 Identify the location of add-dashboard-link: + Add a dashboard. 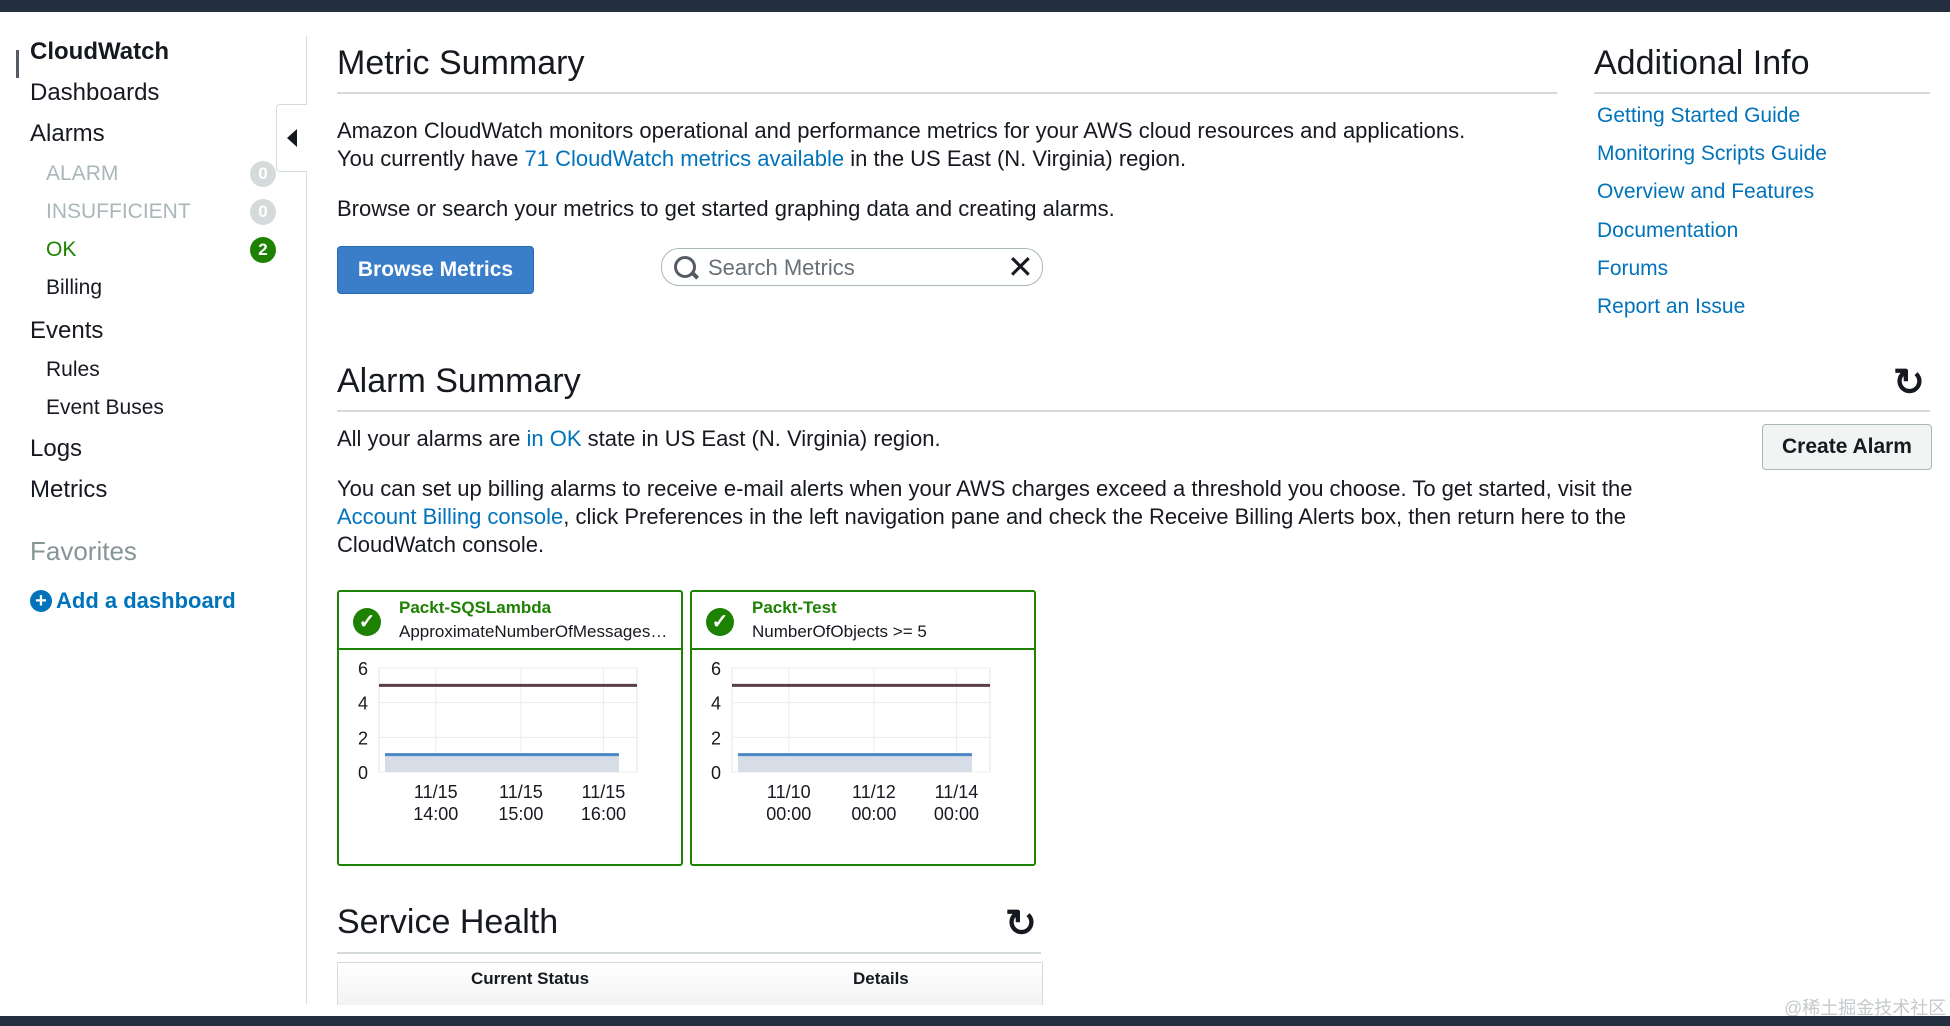
(133, 601).